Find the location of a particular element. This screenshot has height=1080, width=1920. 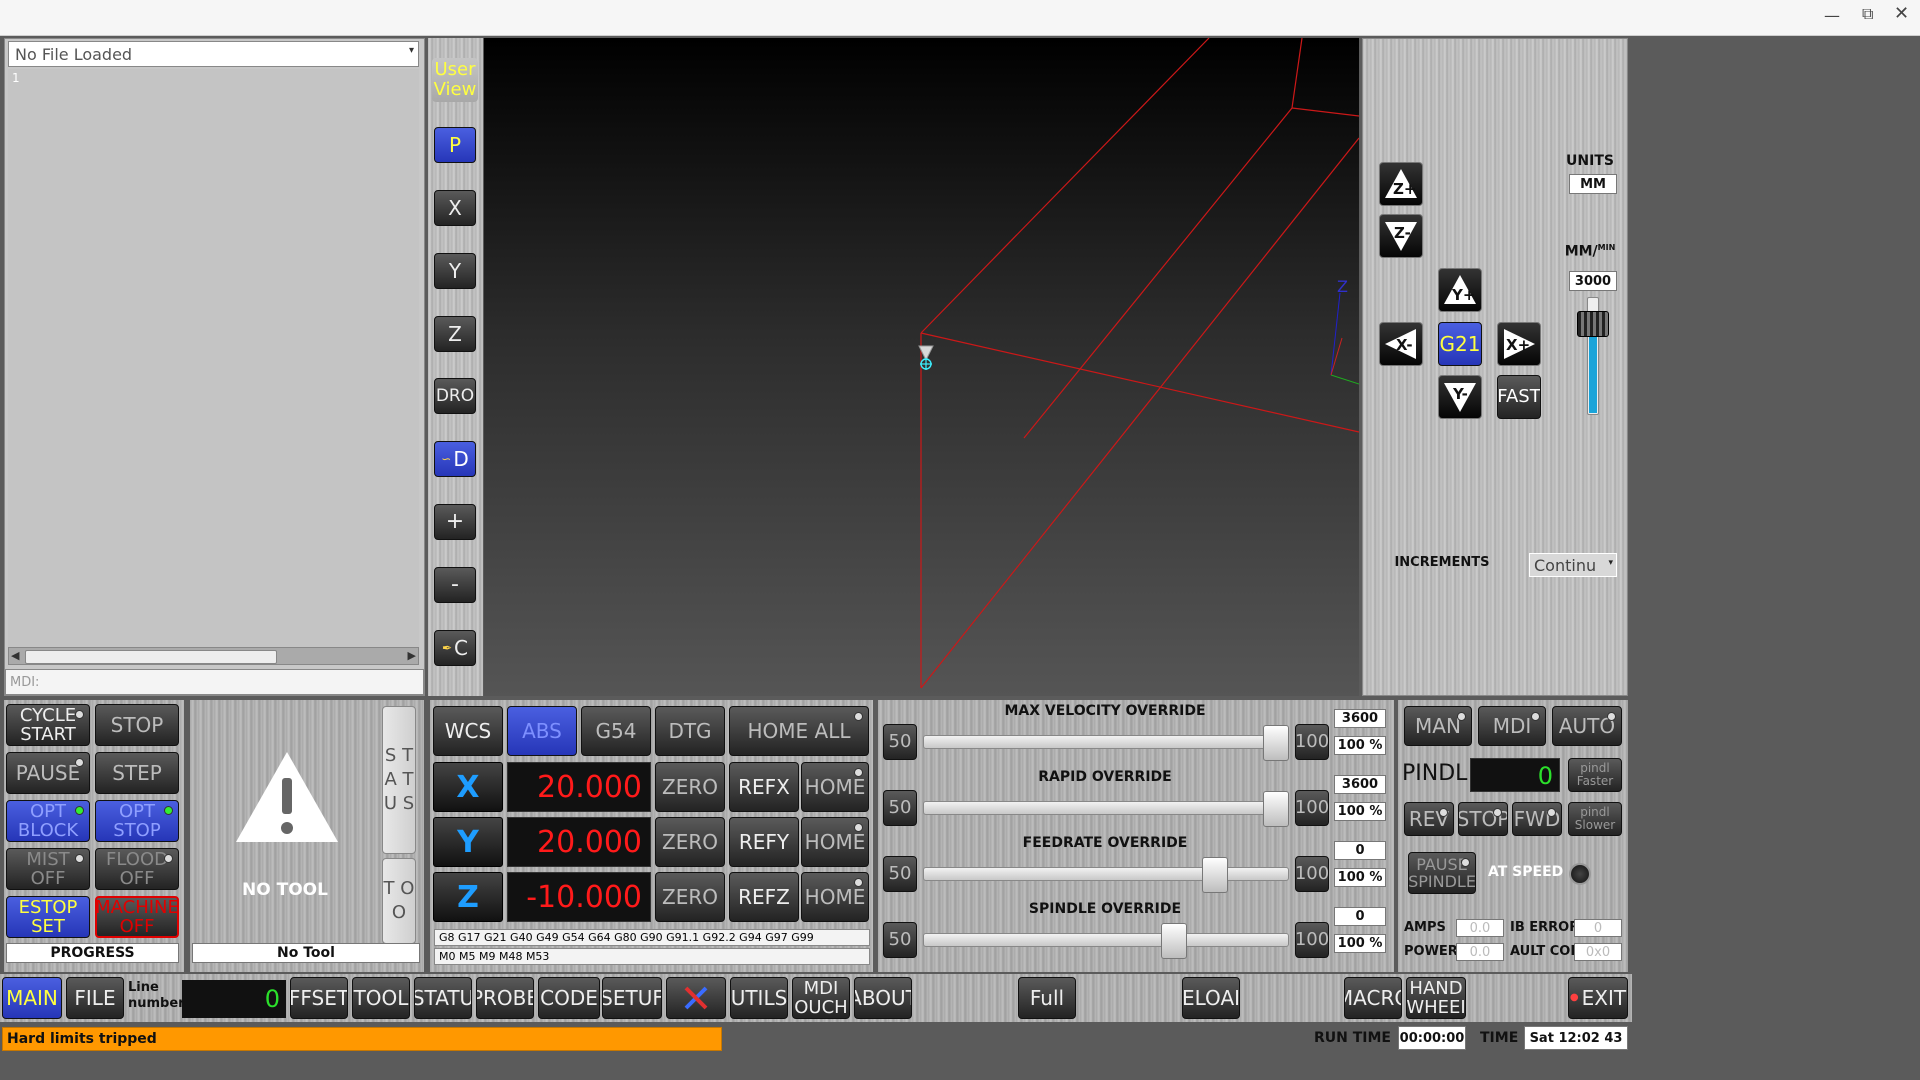

flood-off-button: FLOOD OFF is located at coordinates (137, 869).